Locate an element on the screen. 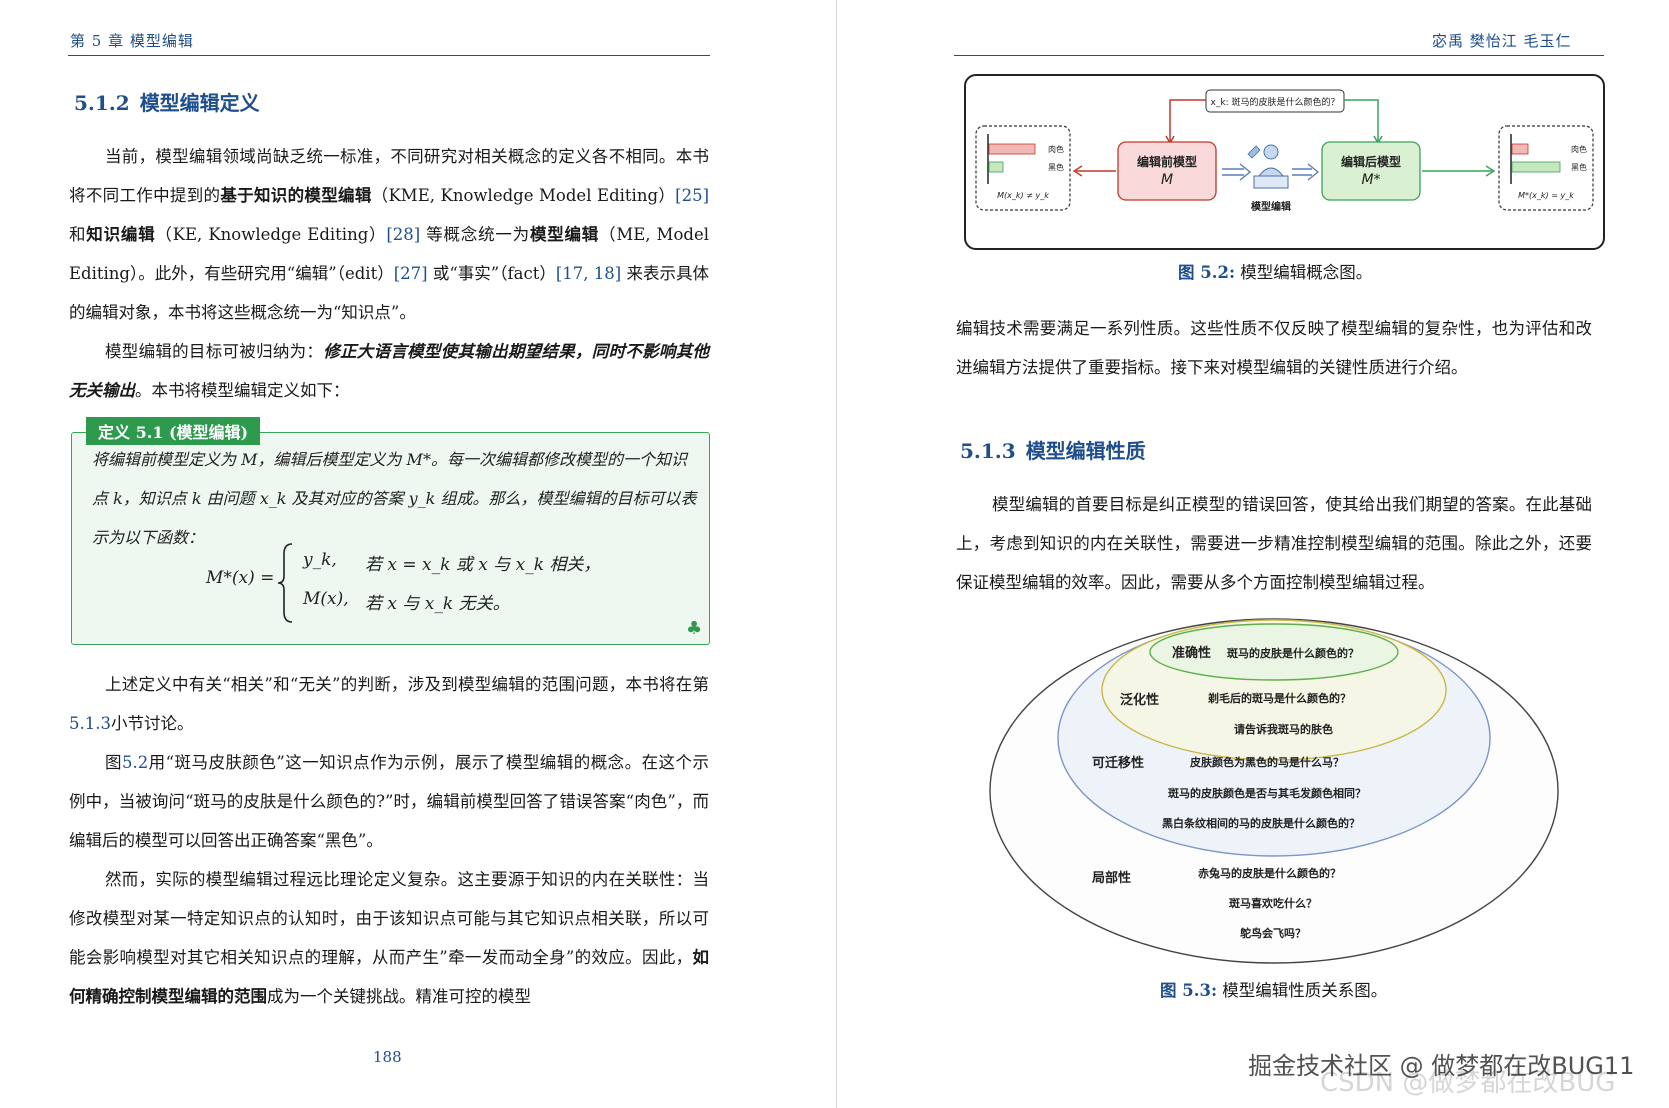 Image resolution: width=1669 pixels, height=1108 pixels. query-arrow-after is located at coordinates (1361, 120).